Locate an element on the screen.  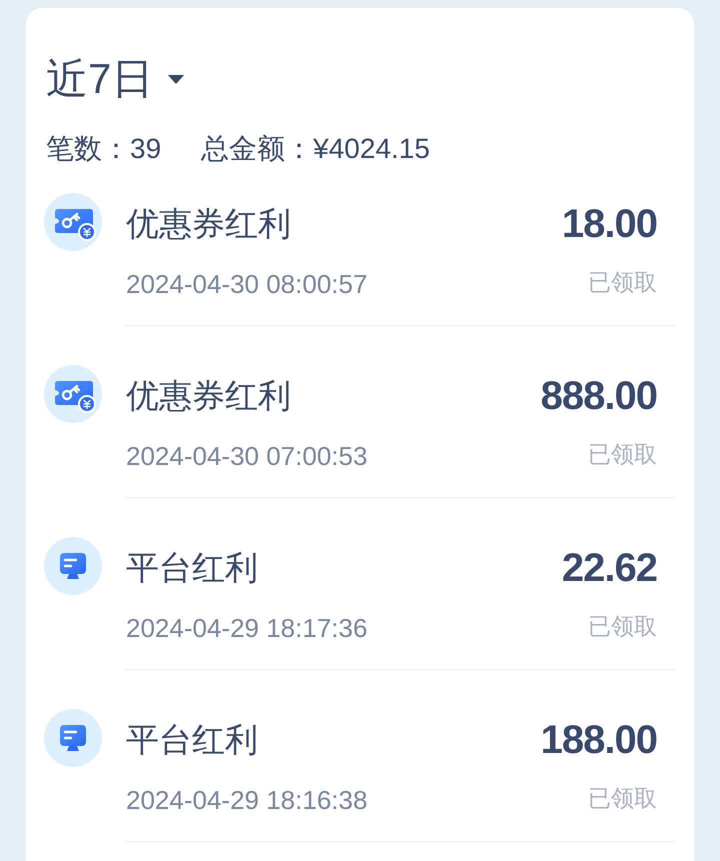
amount-text: 18.00 is located at coordinates (609, 224).